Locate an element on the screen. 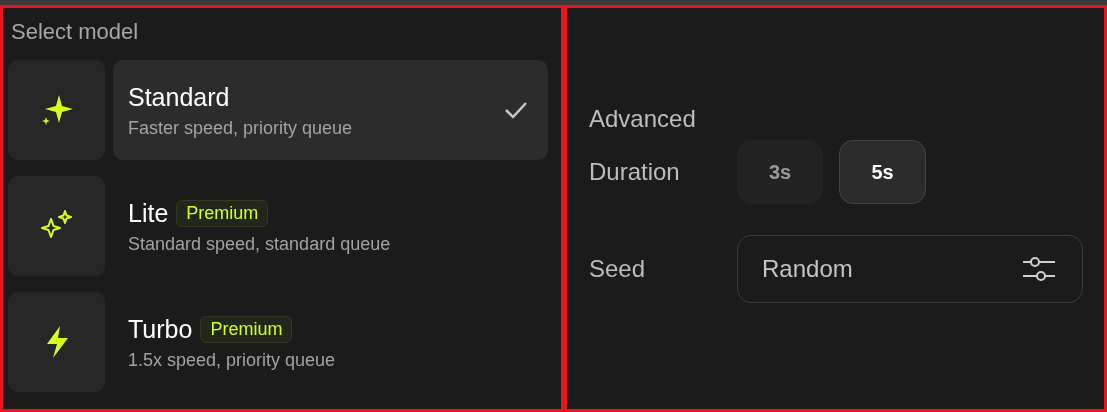  duration-option: 5s is located at coordinates (882, 172).